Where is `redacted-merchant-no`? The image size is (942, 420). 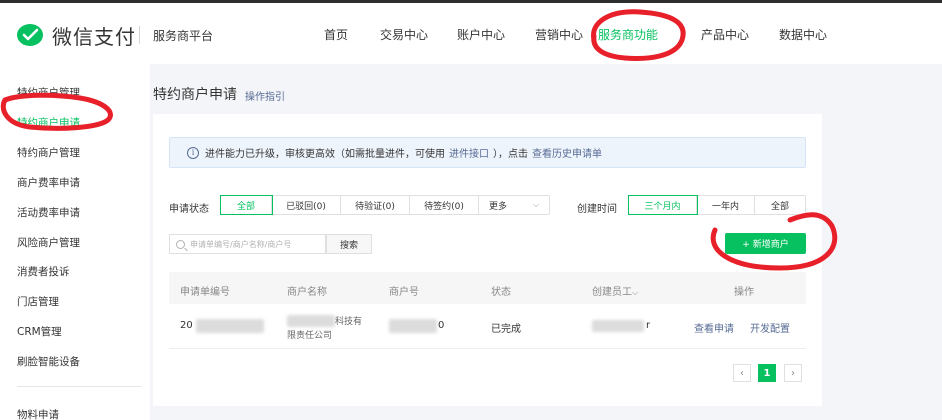 redacted-merchant-no is located at coordinates (413, 326).